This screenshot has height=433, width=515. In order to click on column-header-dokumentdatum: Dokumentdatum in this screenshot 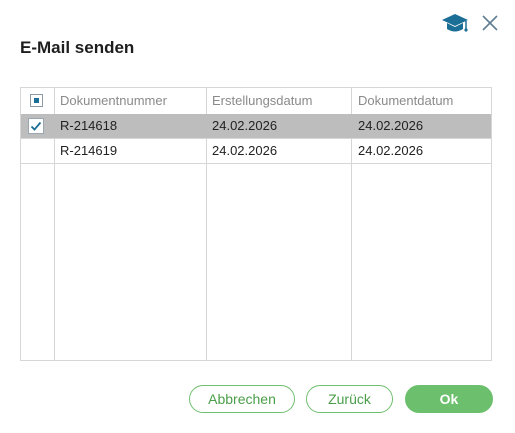, I will do `click(405, 101)`.